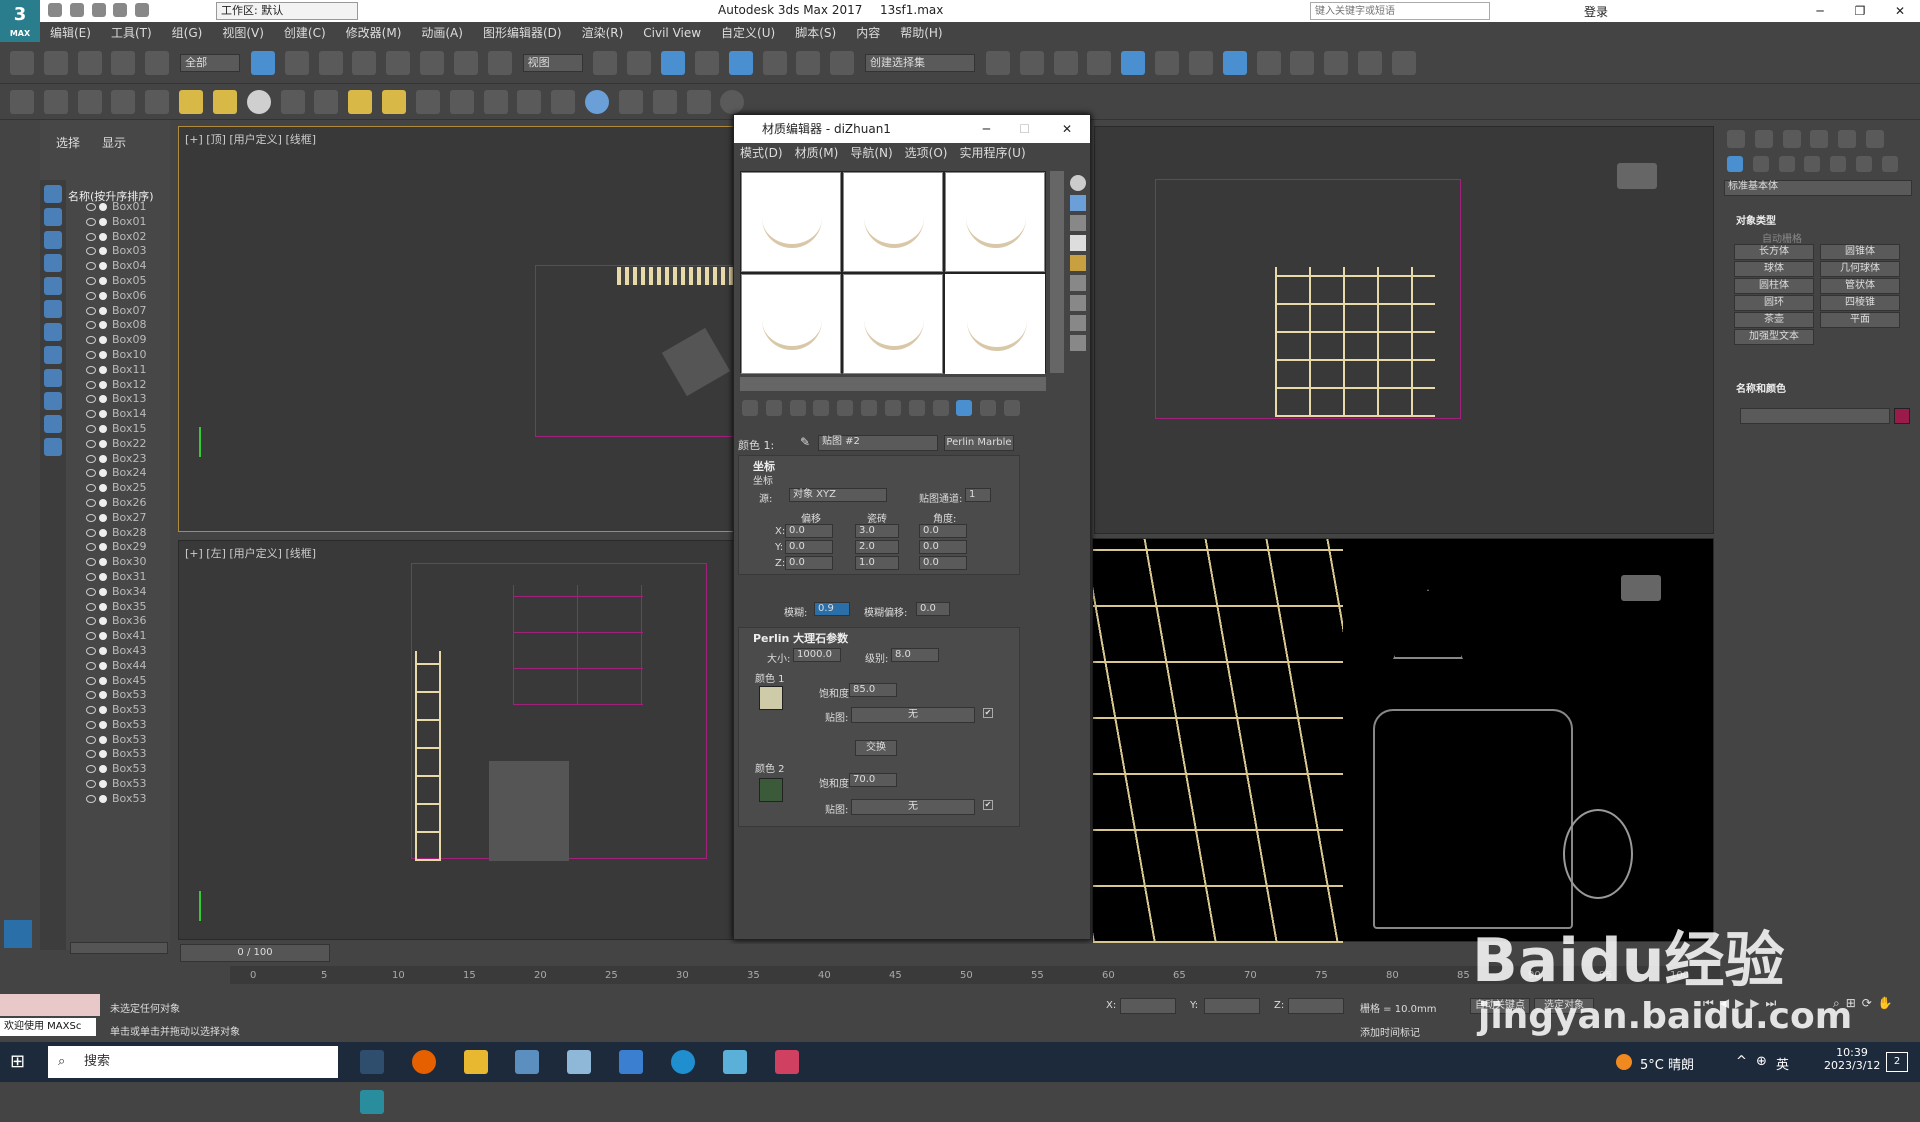  What do you see at coordinates (832, 609) in the screenshot?
I see `blur-spinner: 0.9` at bounding box center [832, 609].